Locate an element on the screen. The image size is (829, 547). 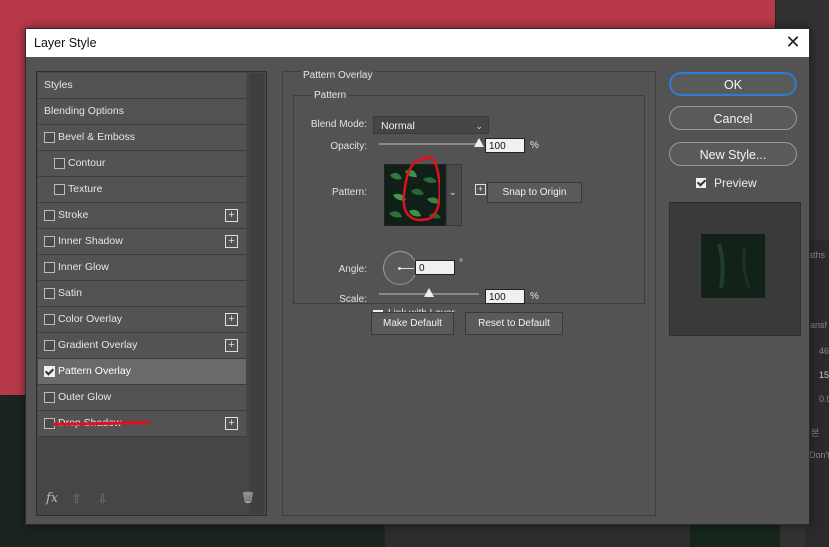
snap-to-origin-button: Snap to Origin is located at coordinates (534, 192).